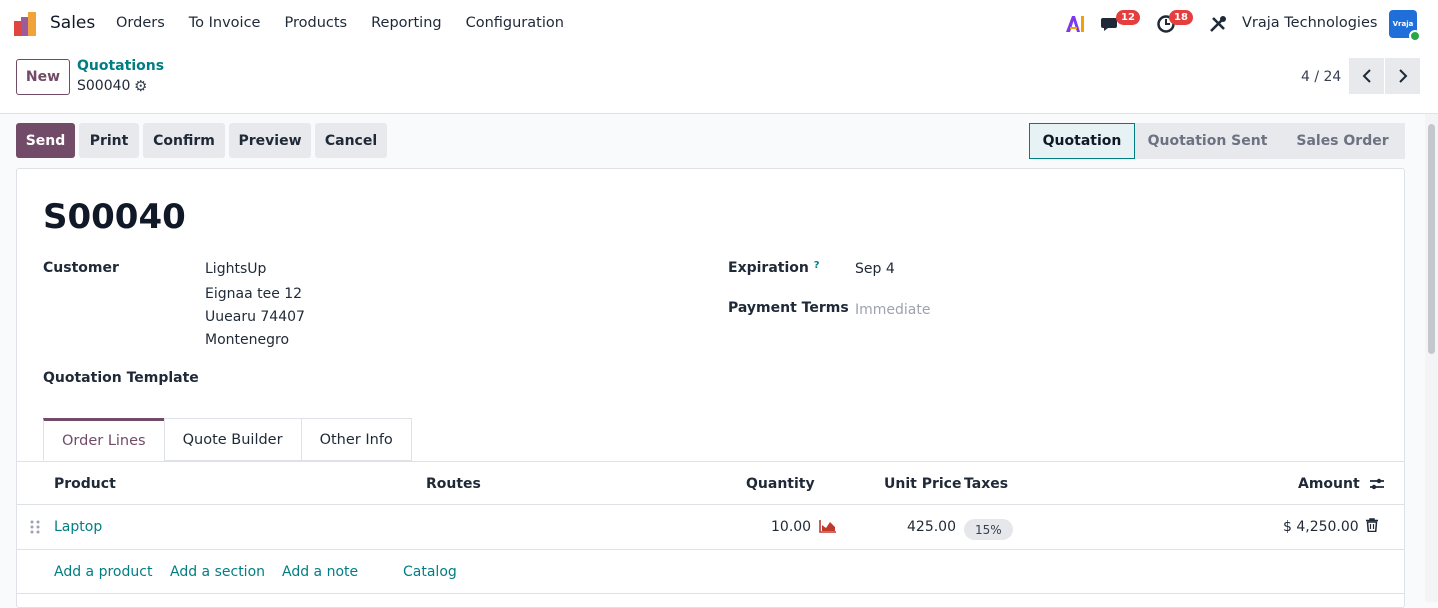  I want to click on menu-to-invoice: To Invoice, so click(225, 23).